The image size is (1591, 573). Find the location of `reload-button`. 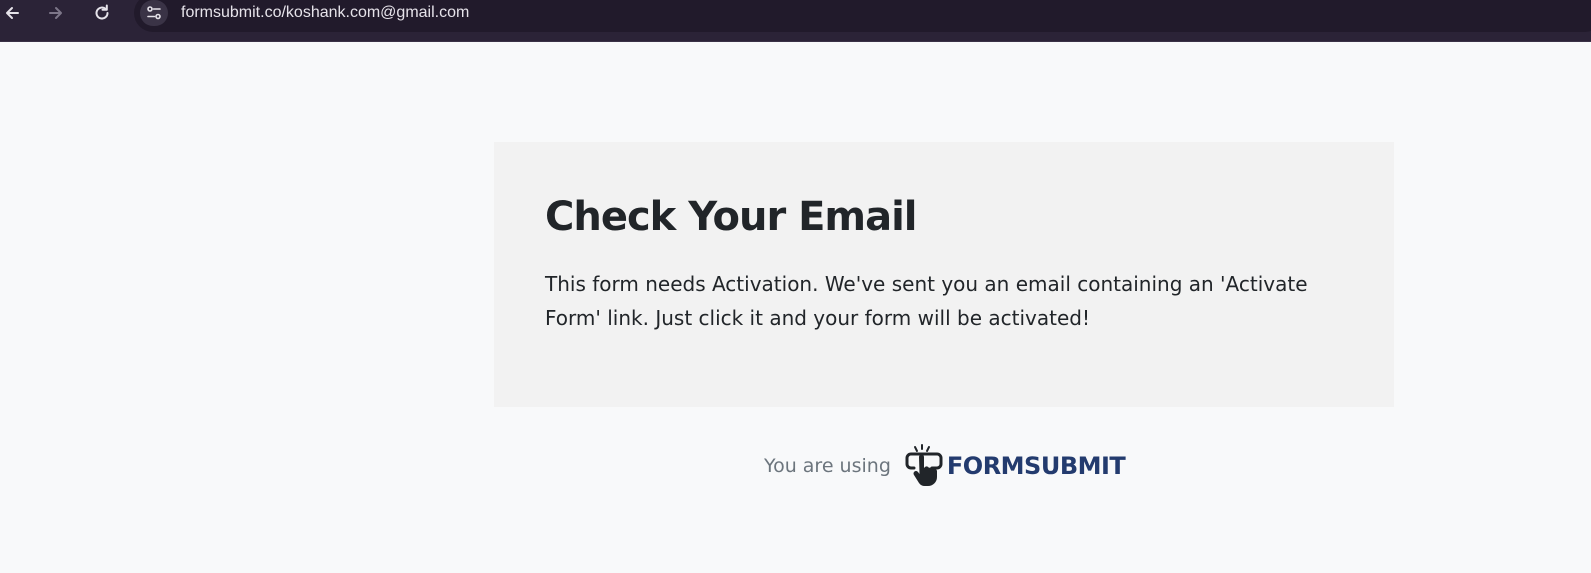

reload-button is located at coordinates (102, 13).